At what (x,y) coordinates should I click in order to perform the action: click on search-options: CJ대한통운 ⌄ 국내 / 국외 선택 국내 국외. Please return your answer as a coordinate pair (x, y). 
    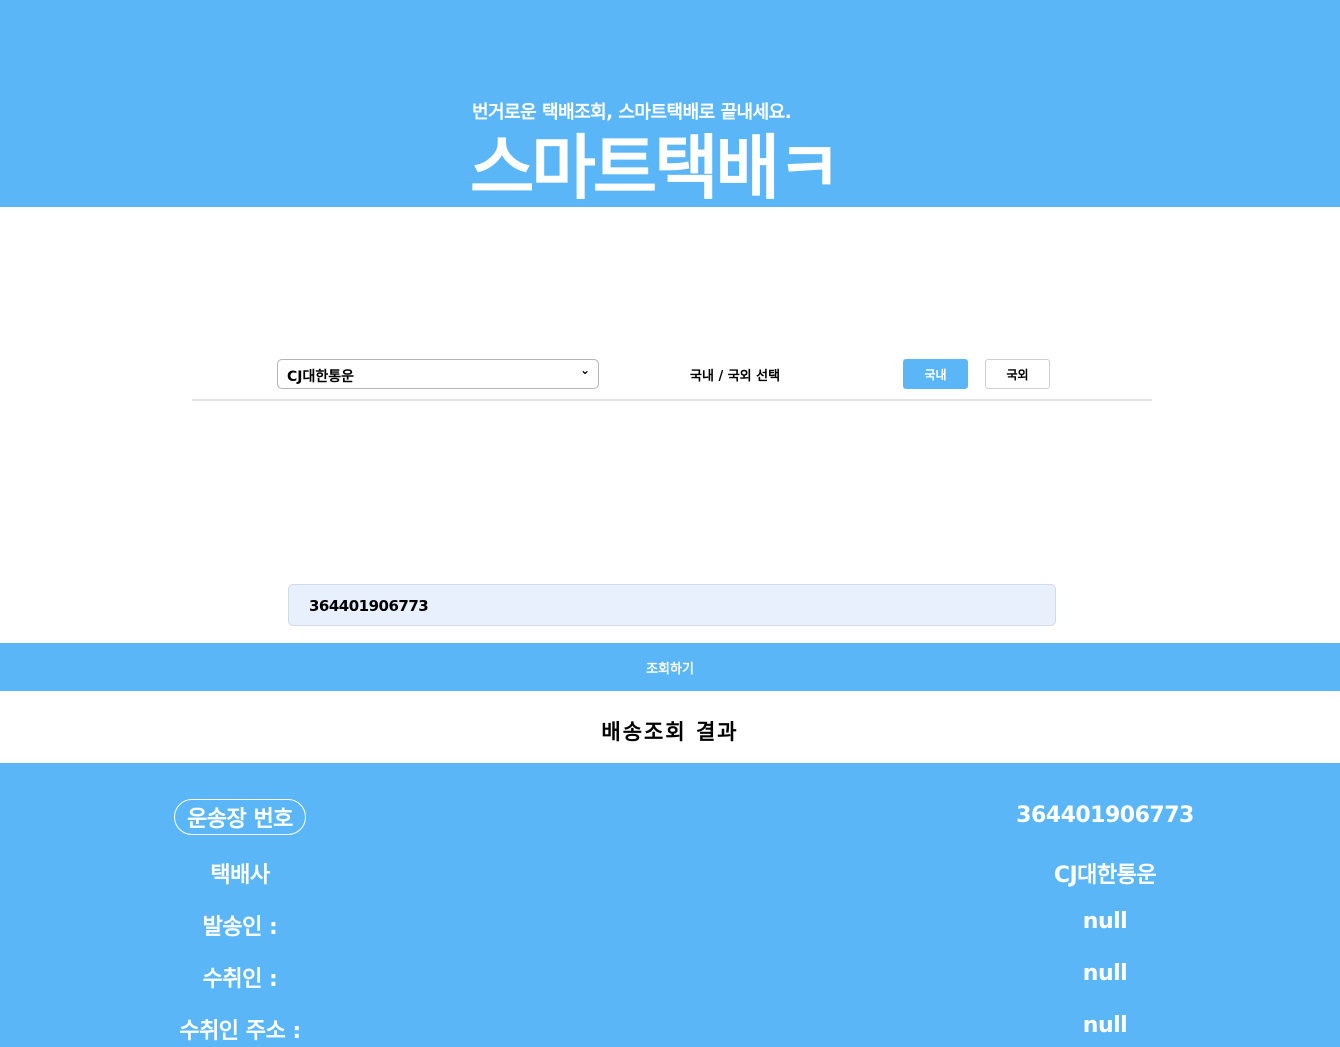
    Looking at the image, I should click on (672, 378).